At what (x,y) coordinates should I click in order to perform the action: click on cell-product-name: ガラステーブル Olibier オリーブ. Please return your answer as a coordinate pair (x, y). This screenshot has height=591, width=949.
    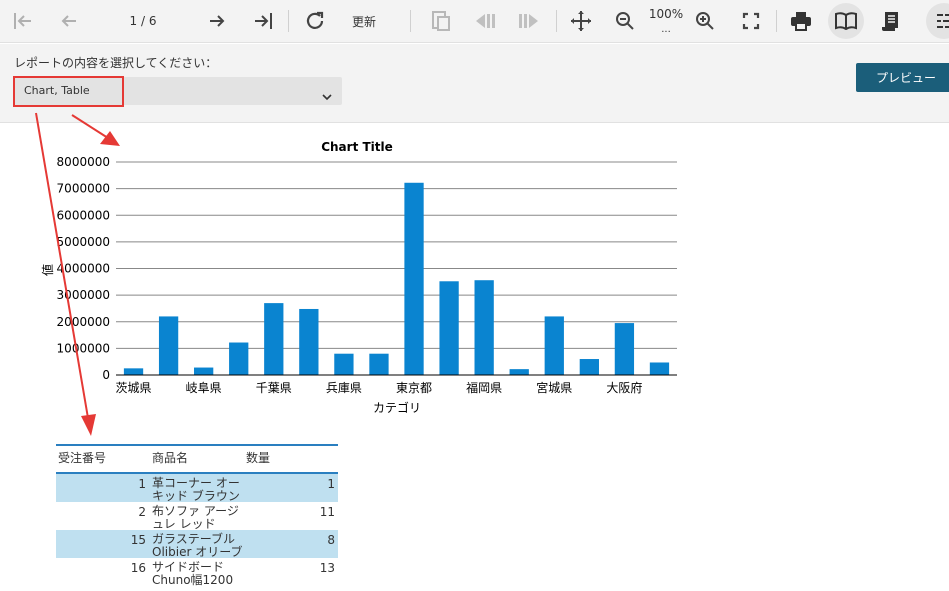
    Looking at the image, I should click on (197, 545).